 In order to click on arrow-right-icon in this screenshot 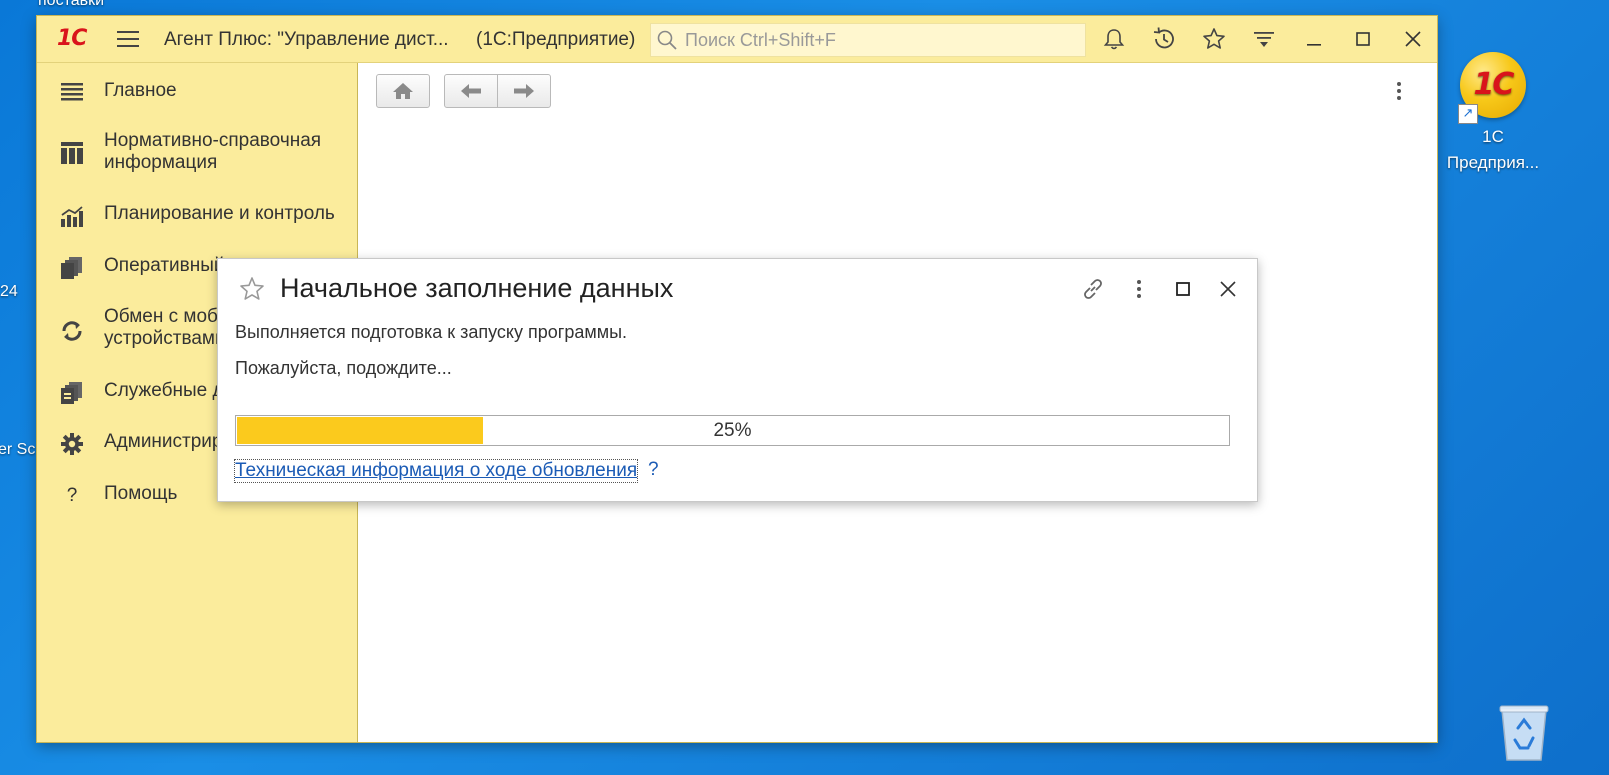, I will do `click(524, 91)`.